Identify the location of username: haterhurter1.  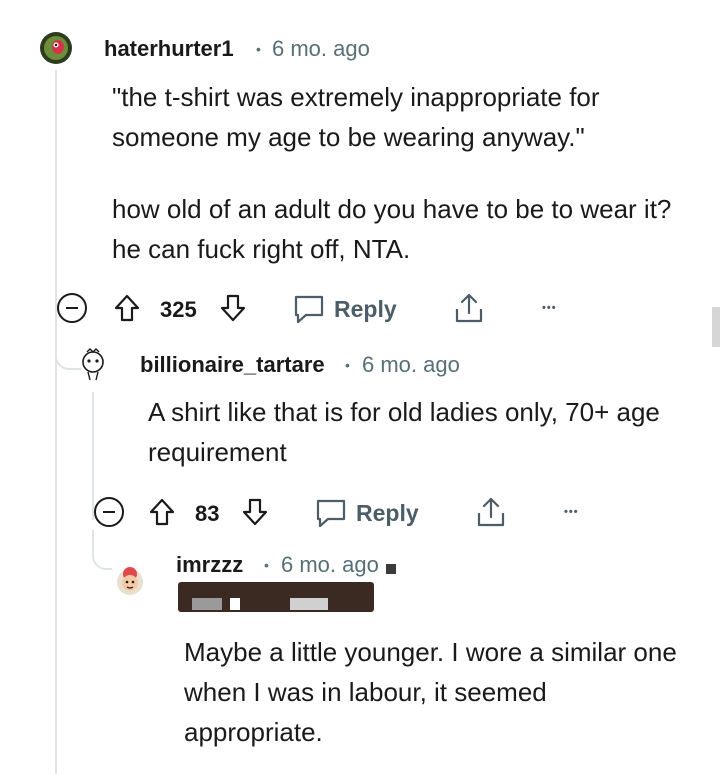
(169, 49).